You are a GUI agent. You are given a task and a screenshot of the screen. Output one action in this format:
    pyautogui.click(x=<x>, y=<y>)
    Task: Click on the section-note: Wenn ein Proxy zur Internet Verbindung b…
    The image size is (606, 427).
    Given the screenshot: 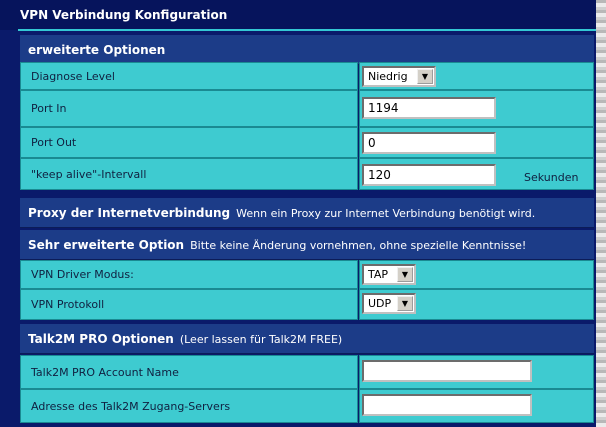 What is the action you would take?
    pyautogui.click(x=386, y=213)
    